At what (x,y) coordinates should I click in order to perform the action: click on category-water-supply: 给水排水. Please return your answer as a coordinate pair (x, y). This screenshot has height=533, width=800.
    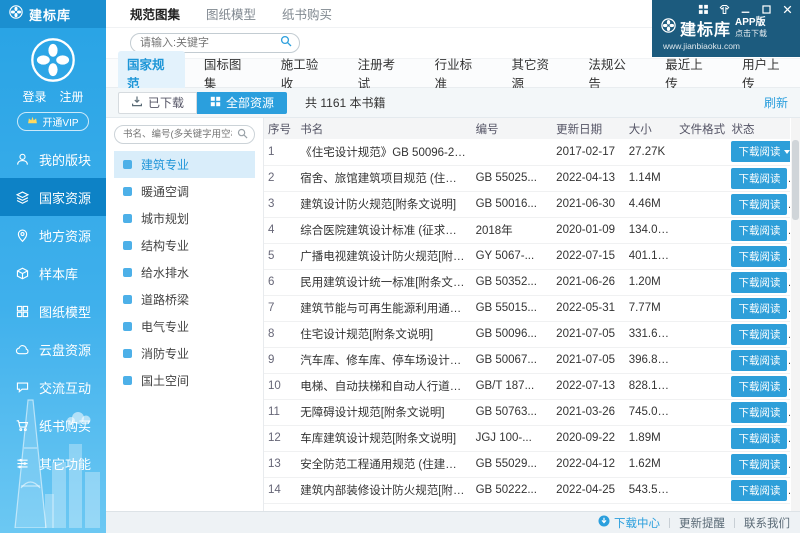
    Looking at the image, I should click on (184, 272).